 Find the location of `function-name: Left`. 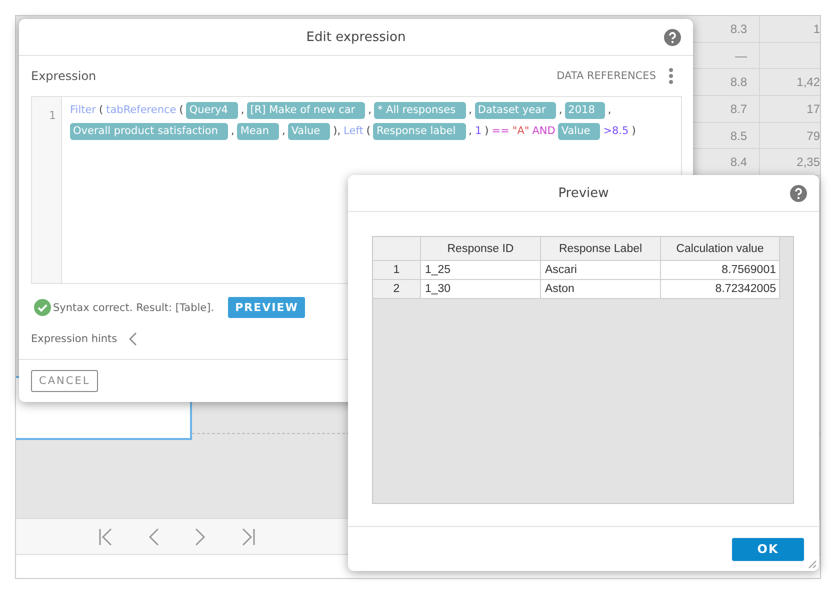

function-name: Left is located at coordinates (354, 131).